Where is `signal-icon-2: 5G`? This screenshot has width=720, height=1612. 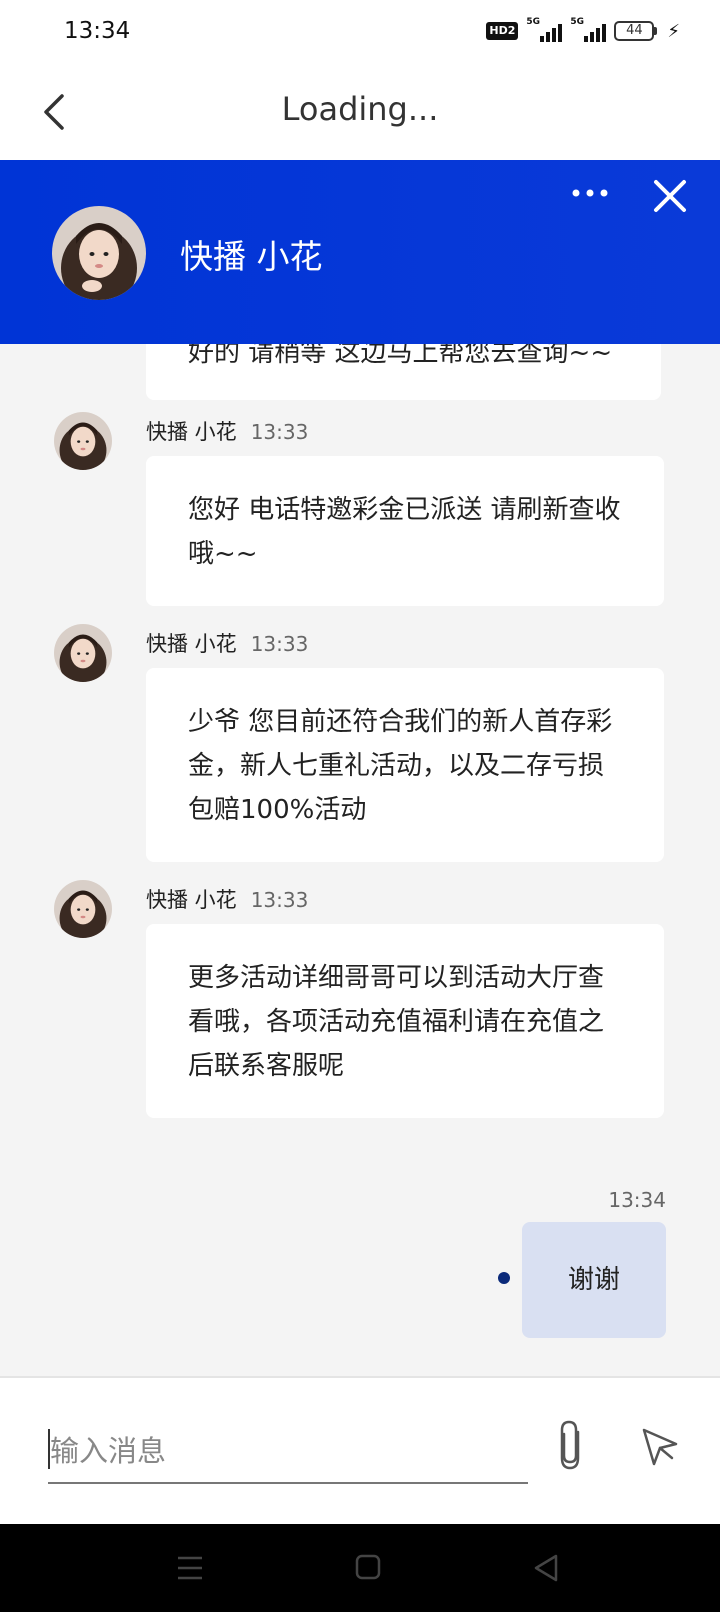 signal-icon-2: 5G is located at coordinates (588, 29).